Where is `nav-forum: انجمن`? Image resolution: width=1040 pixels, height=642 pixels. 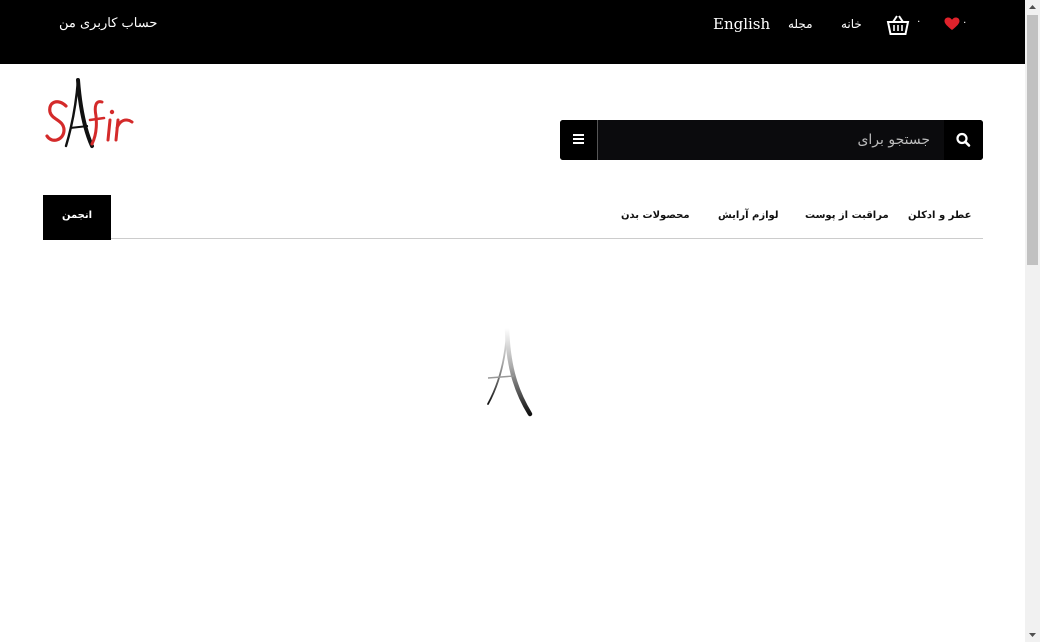 nav-forum: انجمن is located at coordinates (77, 217).